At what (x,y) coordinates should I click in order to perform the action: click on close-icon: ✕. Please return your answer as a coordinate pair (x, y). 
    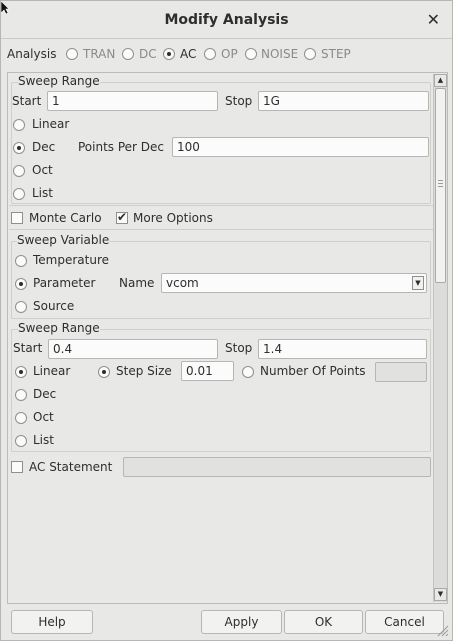
    Looking at the image, I should click on (433, 19).